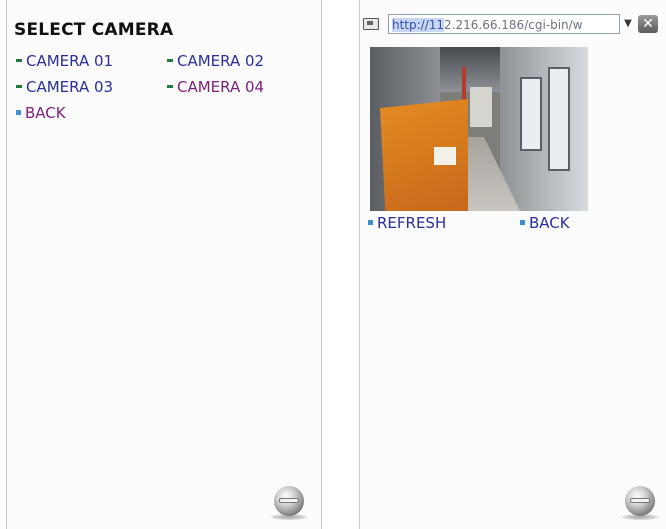  What do you see at coordinates (648, 24) in the screenshot?
I see `close-icon: ✕` at bounding box center [648, 24].